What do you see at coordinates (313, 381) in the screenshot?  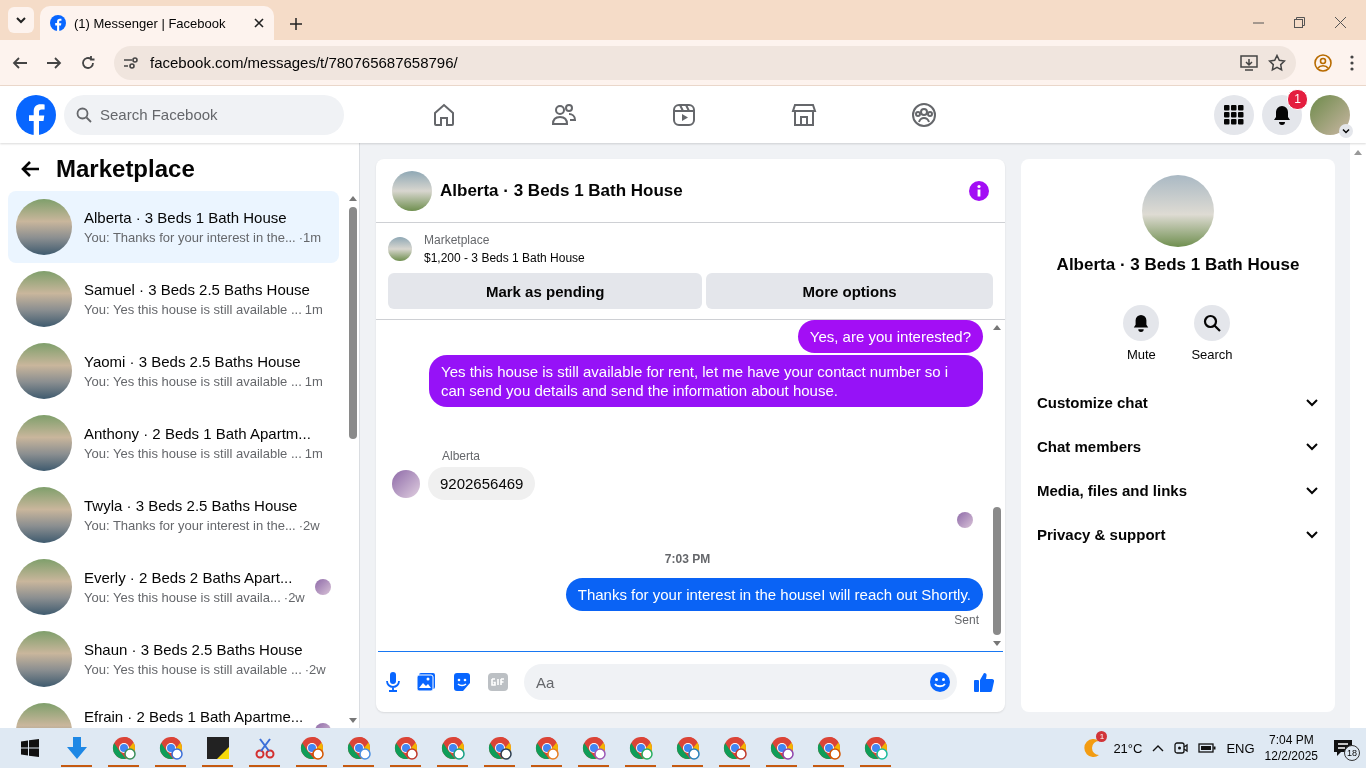 I see `message-time: 1m` at bounding box center [313, 381].